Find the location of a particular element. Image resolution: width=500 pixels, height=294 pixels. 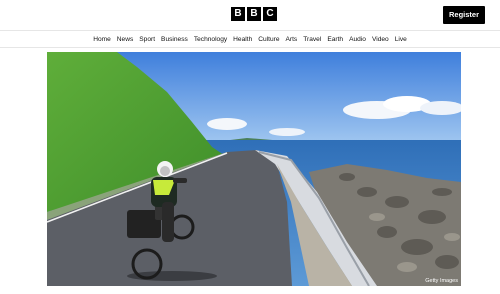

nav-item-home: Home is located at coordinates (102, 39).